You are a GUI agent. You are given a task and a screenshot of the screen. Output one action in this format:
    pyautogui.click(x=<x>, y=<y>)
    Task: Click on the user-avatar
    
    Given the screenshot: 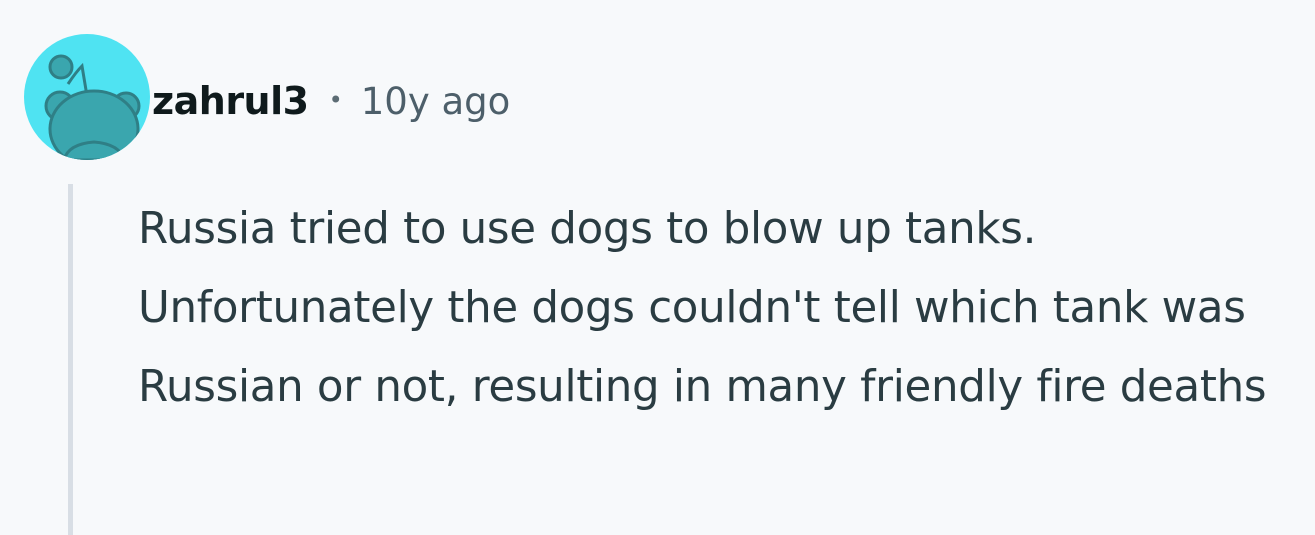 What is the action you would take?
    pyautogui.click(x=87, y=97)
    